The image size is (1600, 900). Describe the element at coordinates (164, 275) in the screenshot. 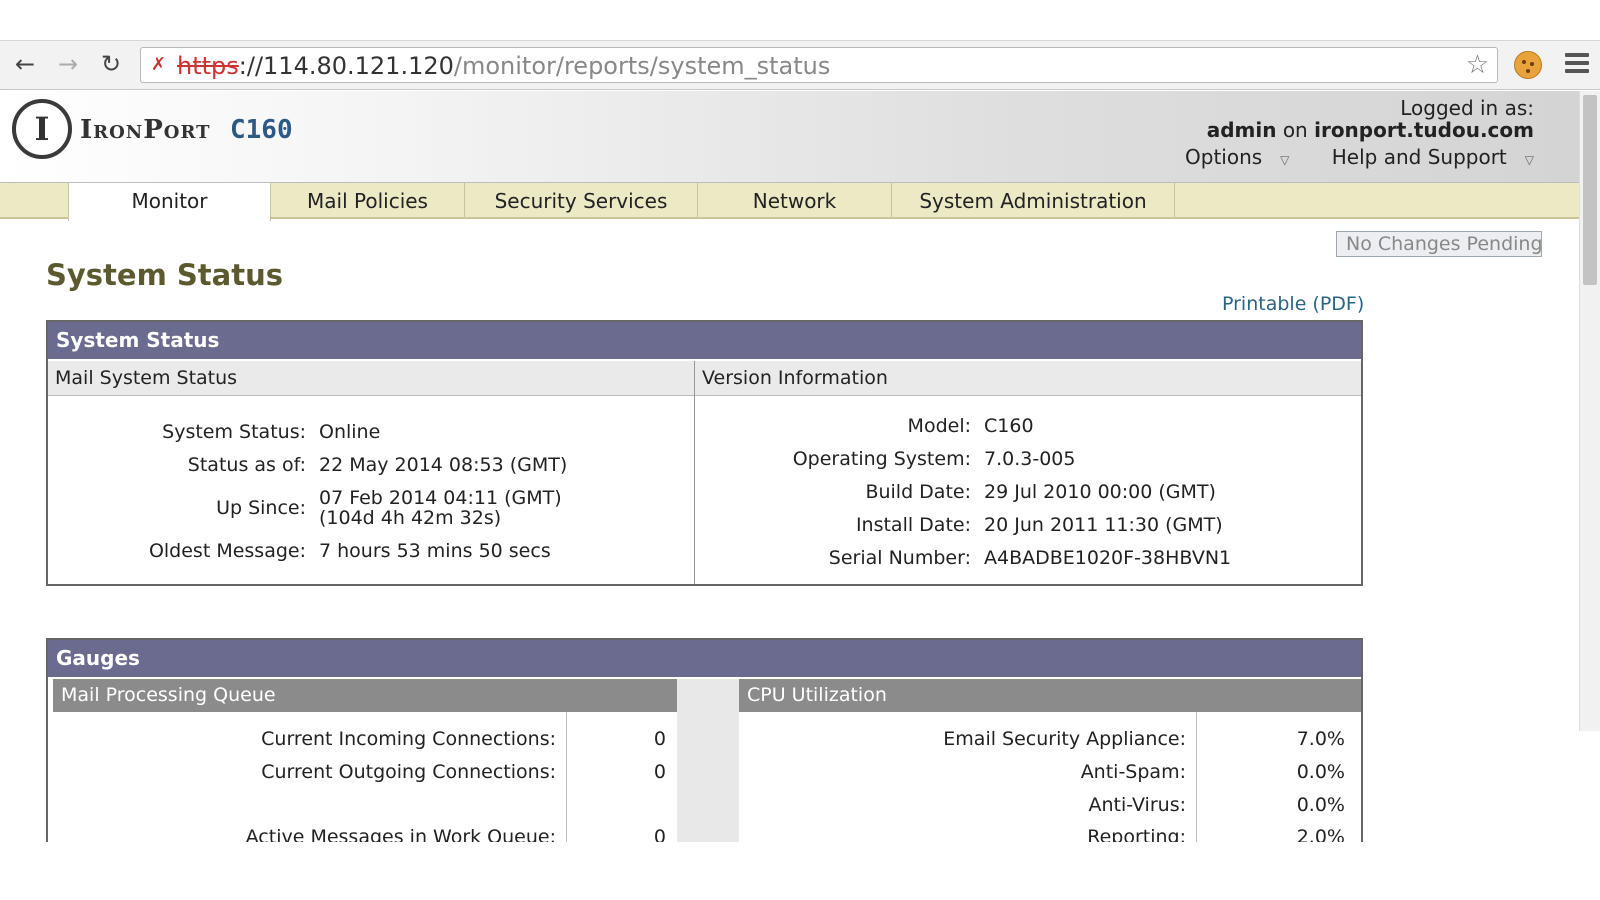

I see `page-title: System Status` at that location.